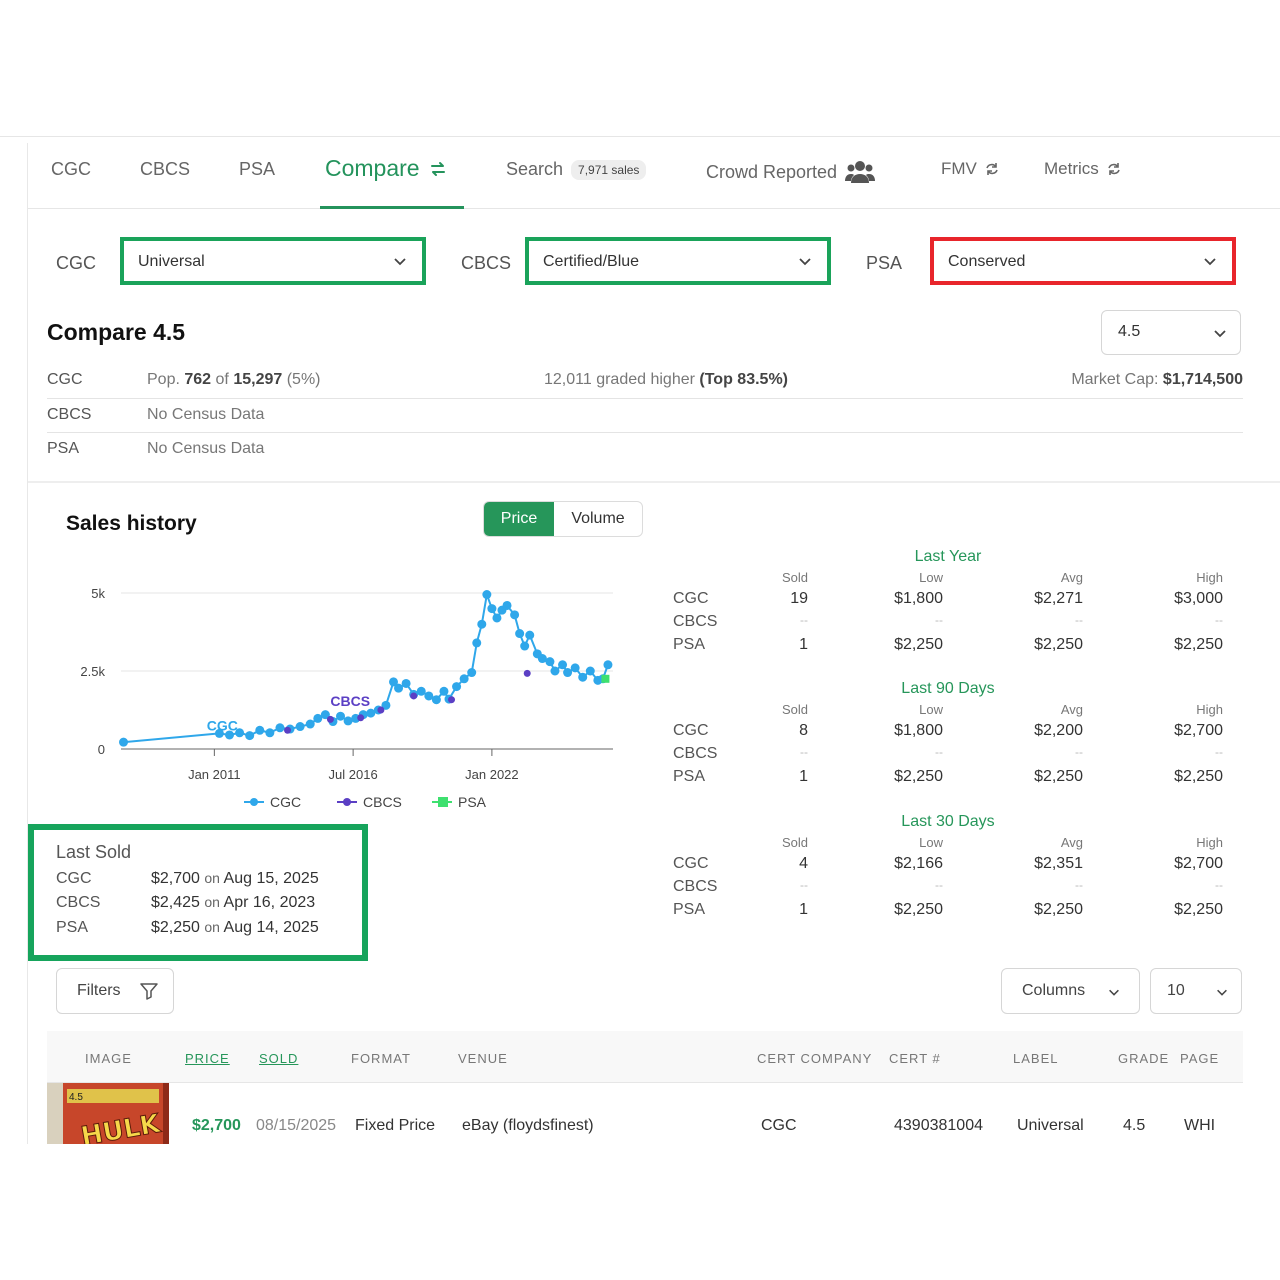 The height and width of the screenshot is (1280, 1280). I want to click on stat-company: CBCS, so click(695, 886).